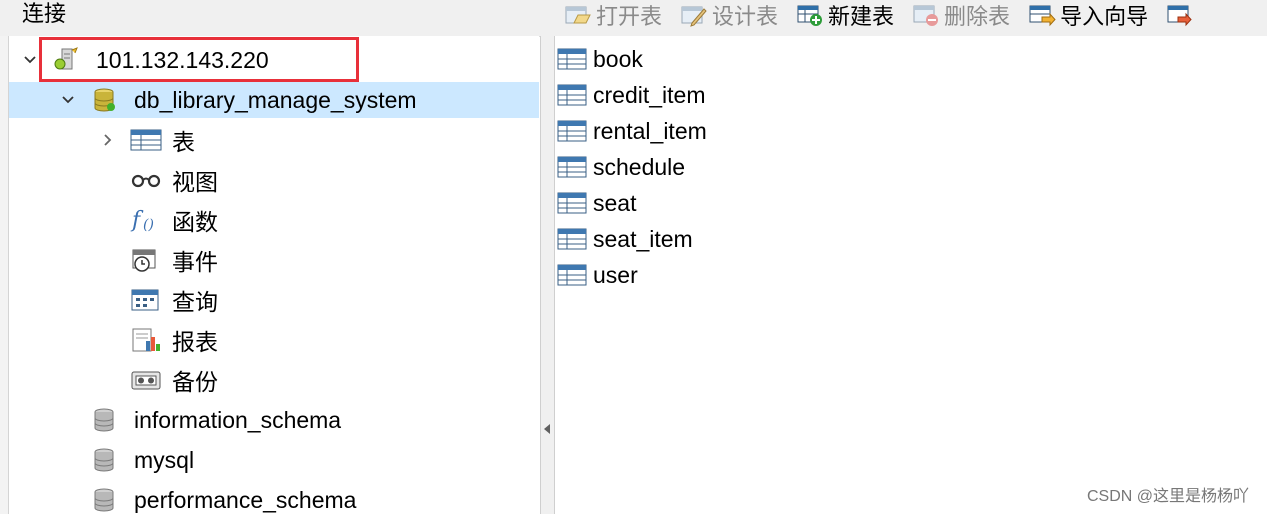 Image resolution: width=1267 pixels, height=514 pixels. I want to click on glasses-view-icon, so click(146, 181).